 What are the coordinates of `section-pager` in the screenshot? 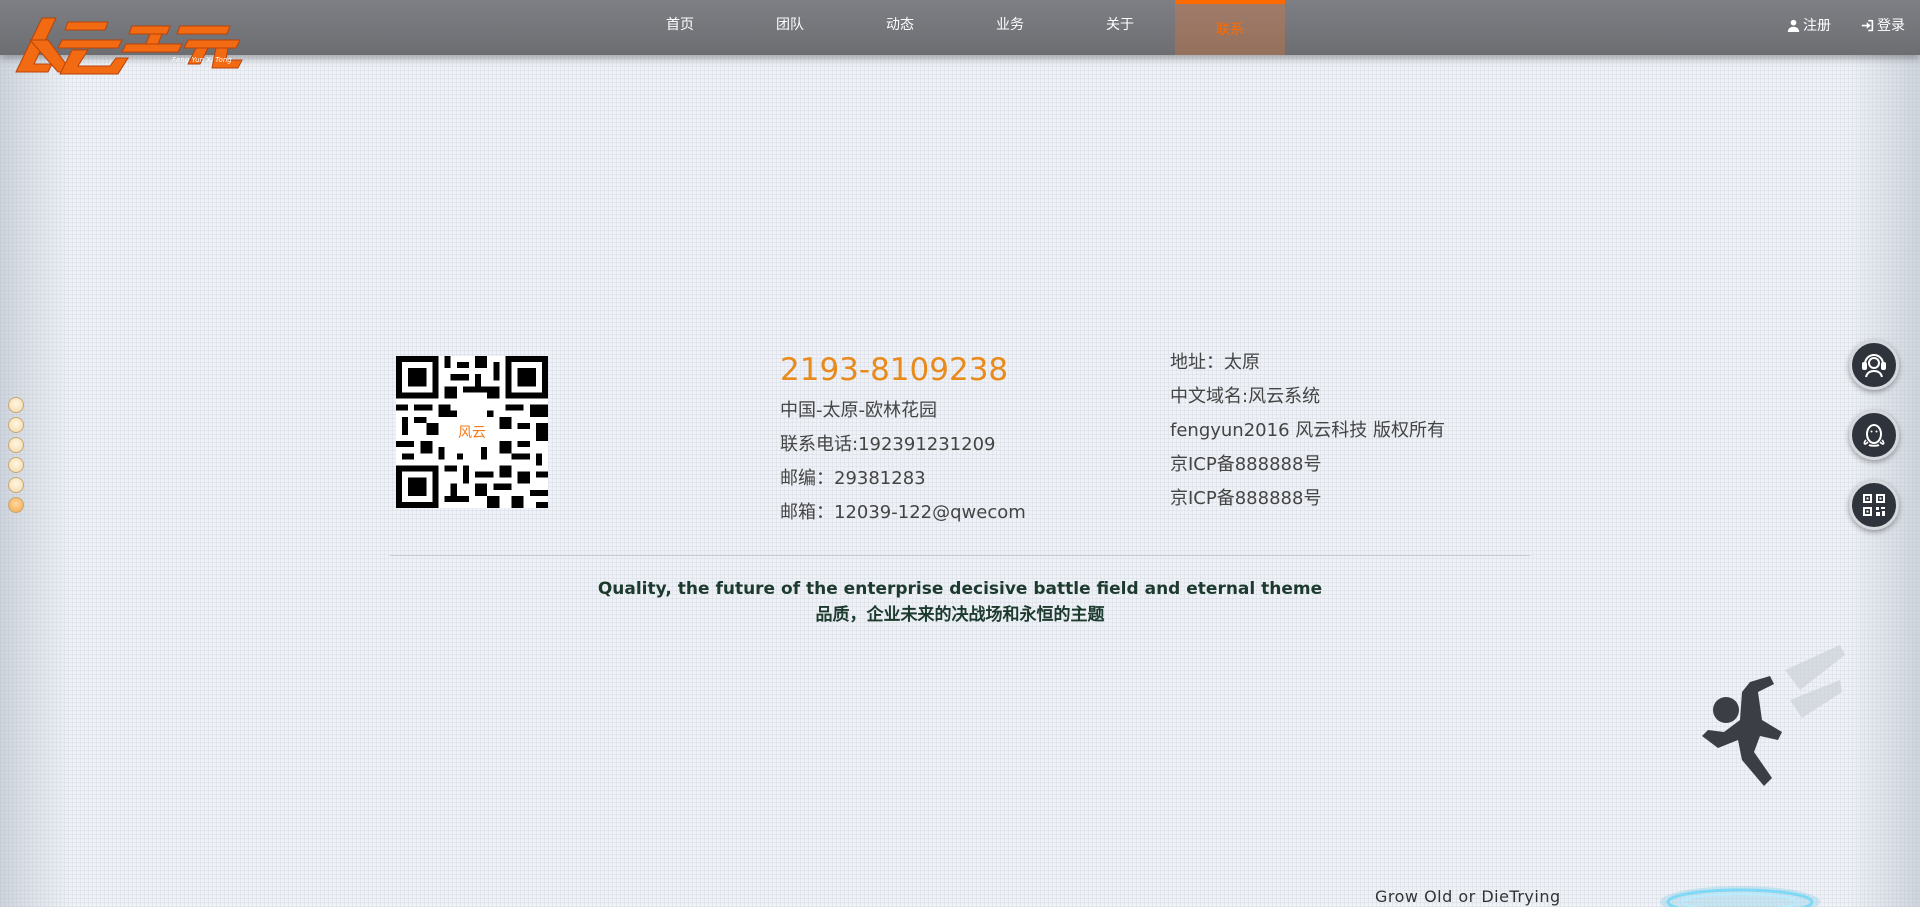 It's located at (16, 455).